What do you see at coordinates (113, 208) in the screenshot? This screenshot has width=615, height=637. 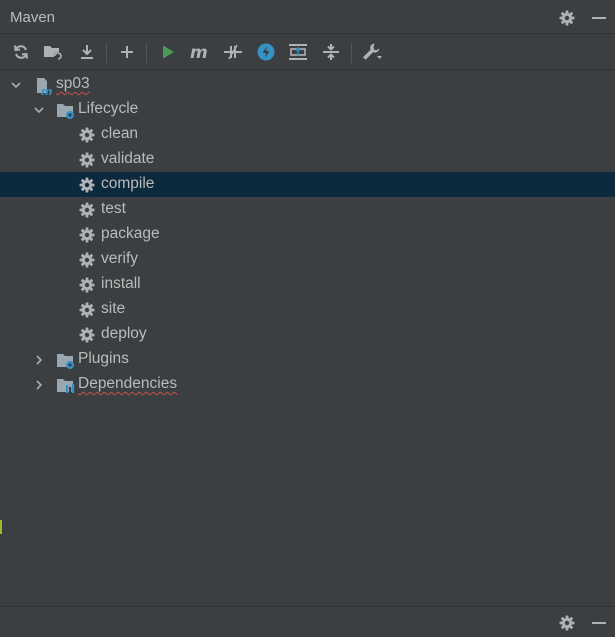 I see `goal-label: test` at bounding box center [113, 208].